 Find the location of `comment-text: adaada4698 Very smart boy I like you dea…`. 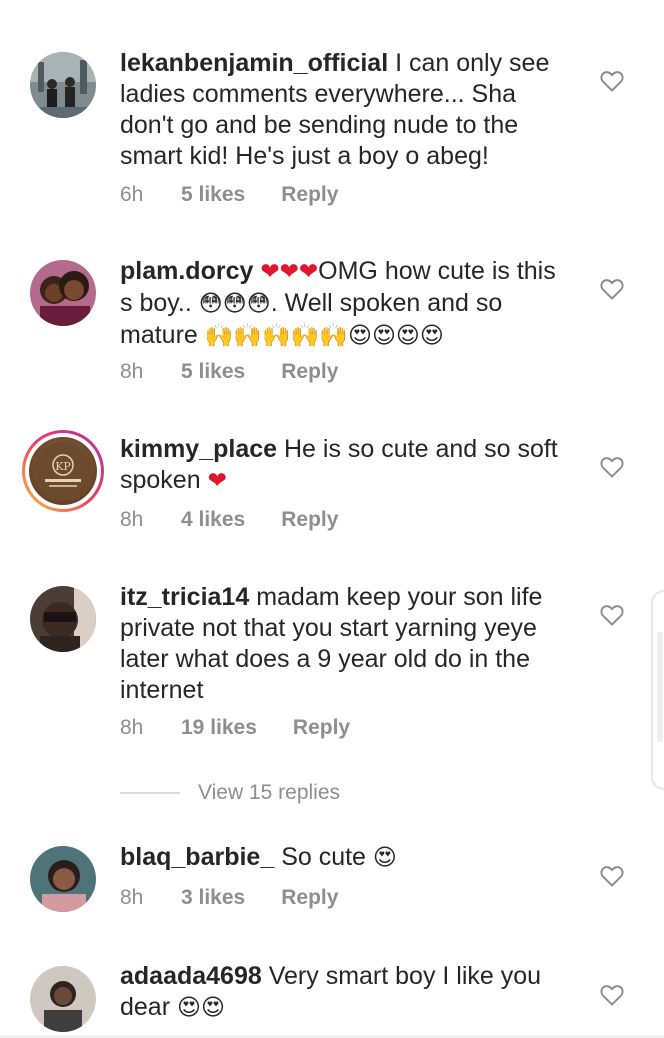

comment-text: adaada4698 Very smart boy I like you dea… is located at coordinates (345, 992).